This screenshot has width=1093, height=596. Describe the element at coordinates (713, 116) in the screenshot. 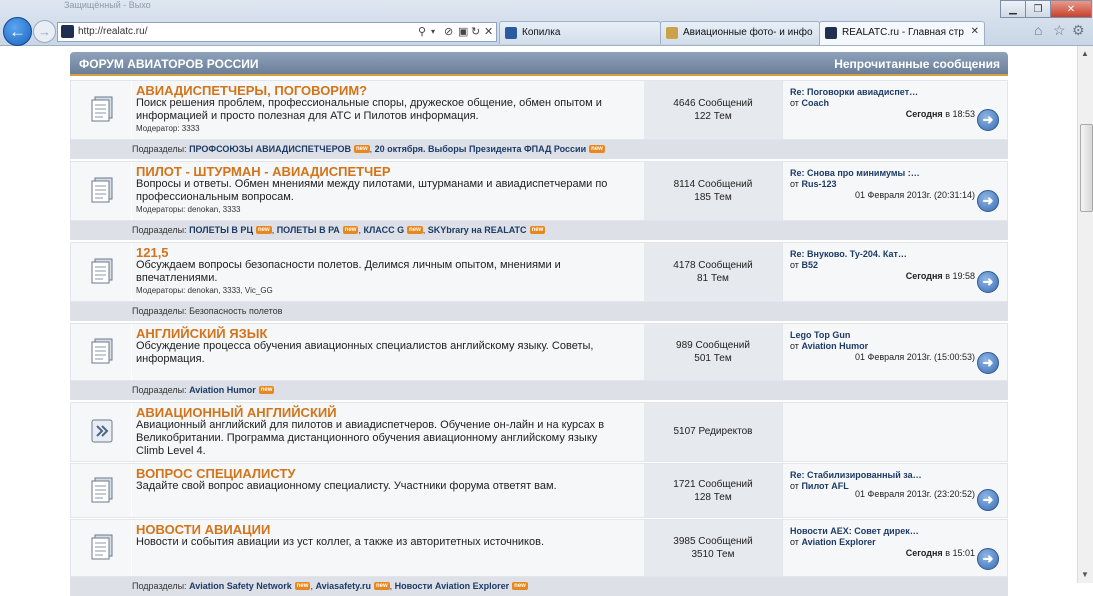

I see `topic-count: 122 Тем` at that location.